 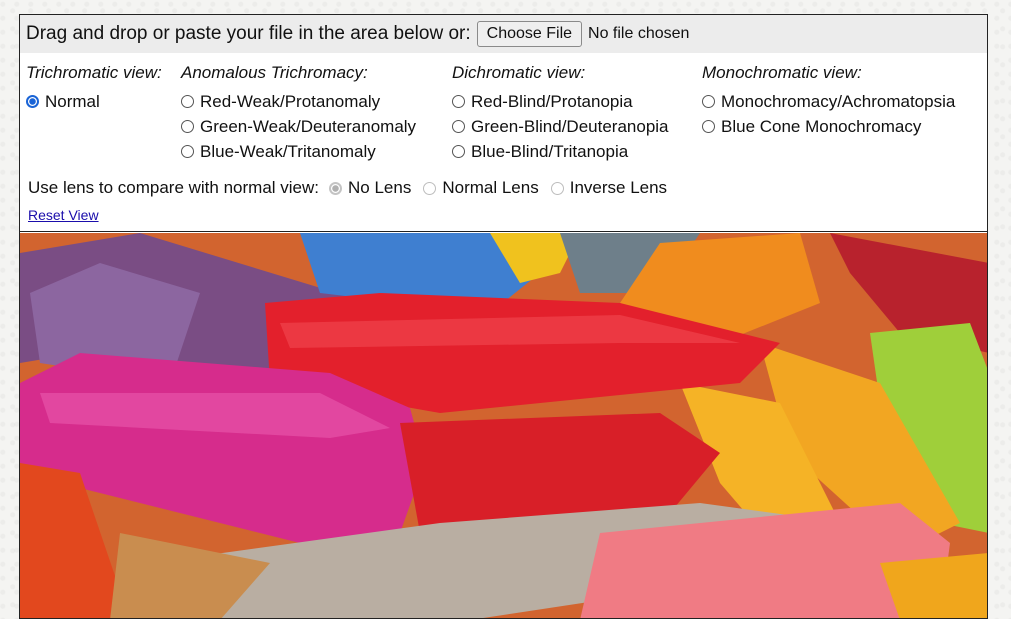 What do you see at coordinates (288, 151) in the screenshot?
I see `option-label: Blue-Weak/Tritanomaly` at bounding box center [288, 151].